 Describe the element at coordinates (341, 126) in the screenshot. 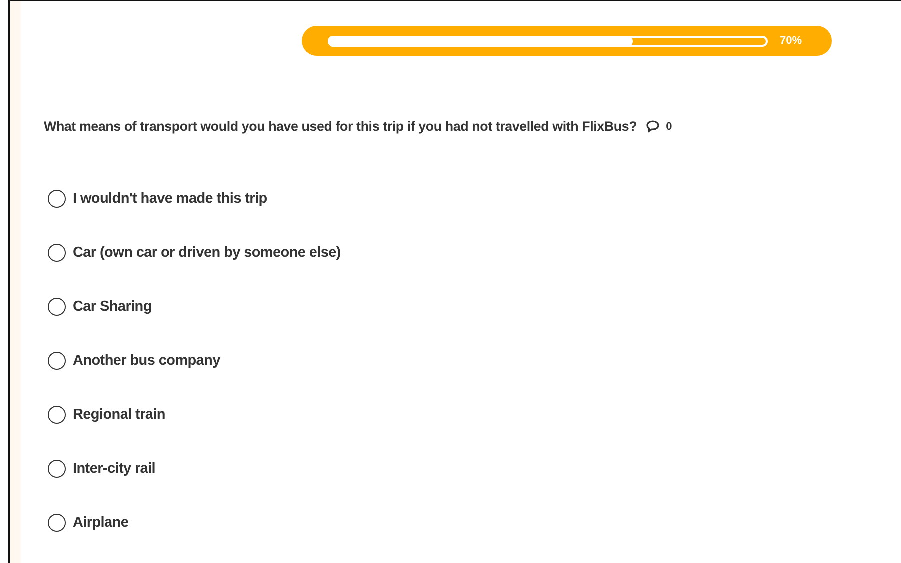

I see `question-text: What means of transport would you have used for this trip if you had not travelled with FlixBus?` at that location.